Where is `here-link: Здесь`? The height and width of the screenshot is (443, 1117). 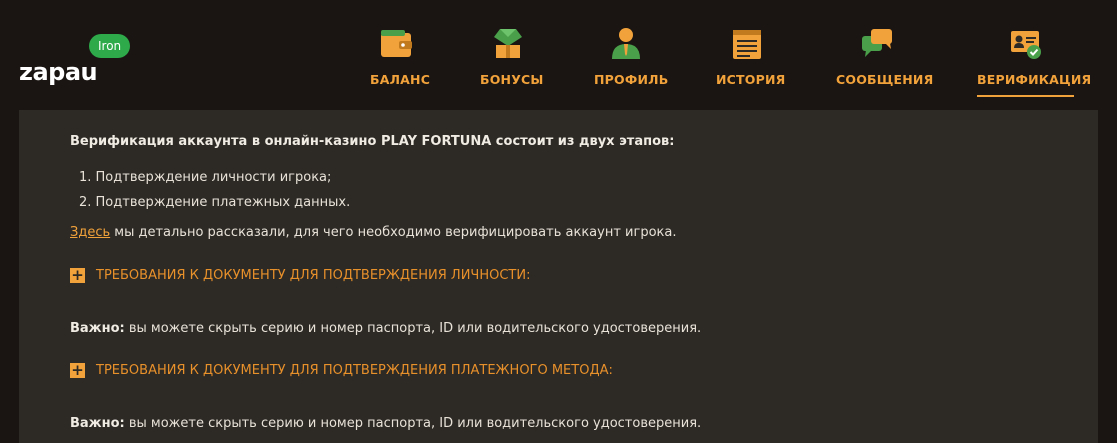 here-link: Здесь is located at coordinates (90, 232).